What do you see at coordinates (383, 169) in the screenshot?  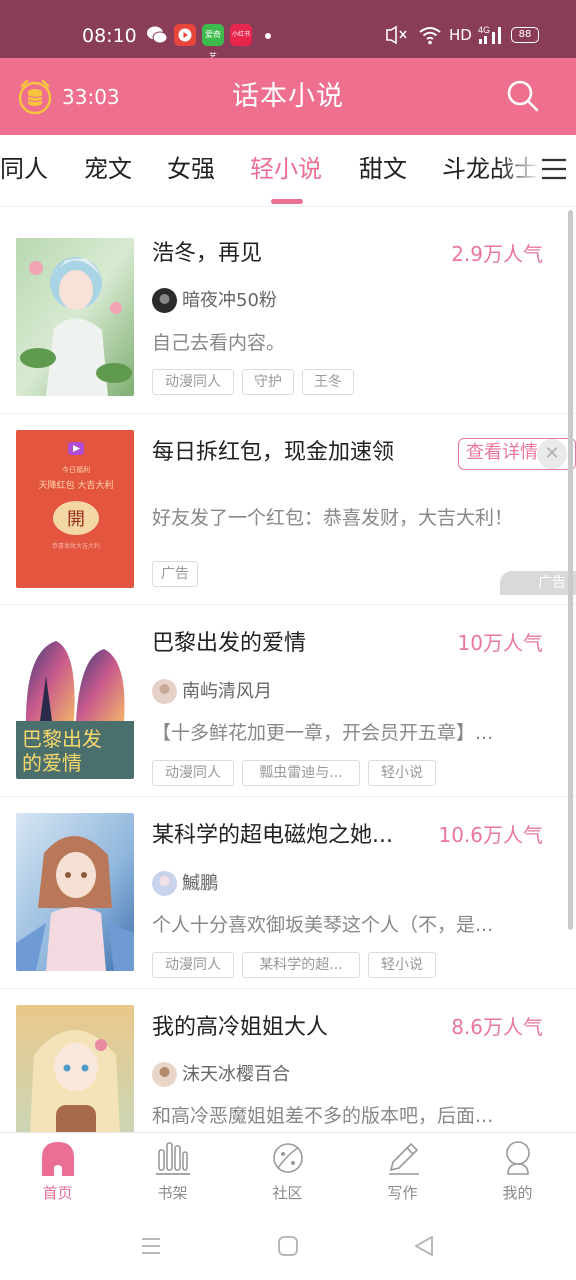 I see `tab-tianwen: 甜文` at bounding box center [383, 169].